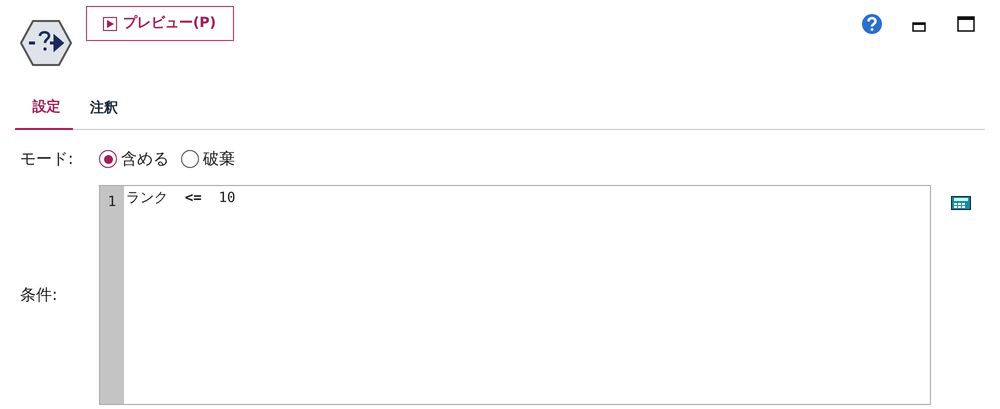  Describe the element at coordinates (181, 198) in the screenshot. I see `code-line: ランク <= 10` at that location.